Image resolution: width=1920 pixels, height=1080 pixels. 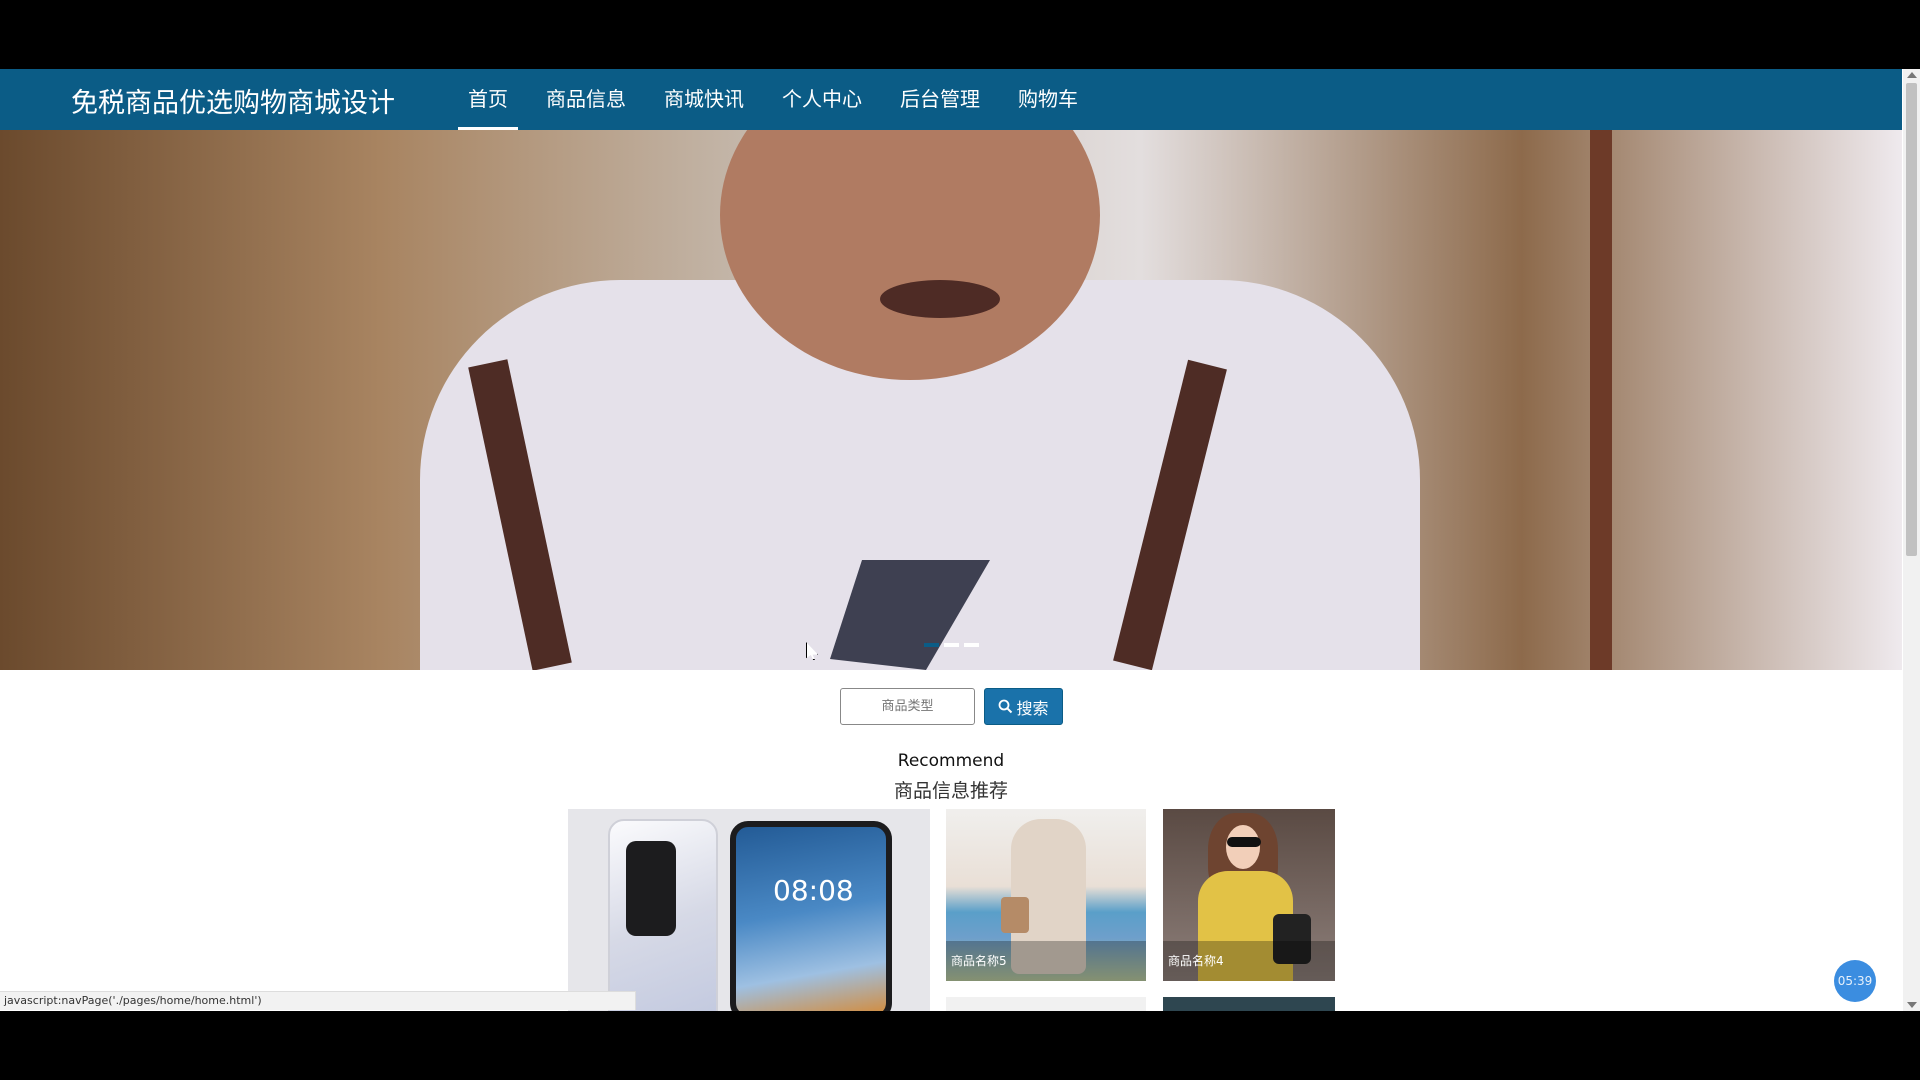 What do you see at coordinates (651, 888) in the screenshot?
I see `phone-camera-image` at bounding box center [651, 888].